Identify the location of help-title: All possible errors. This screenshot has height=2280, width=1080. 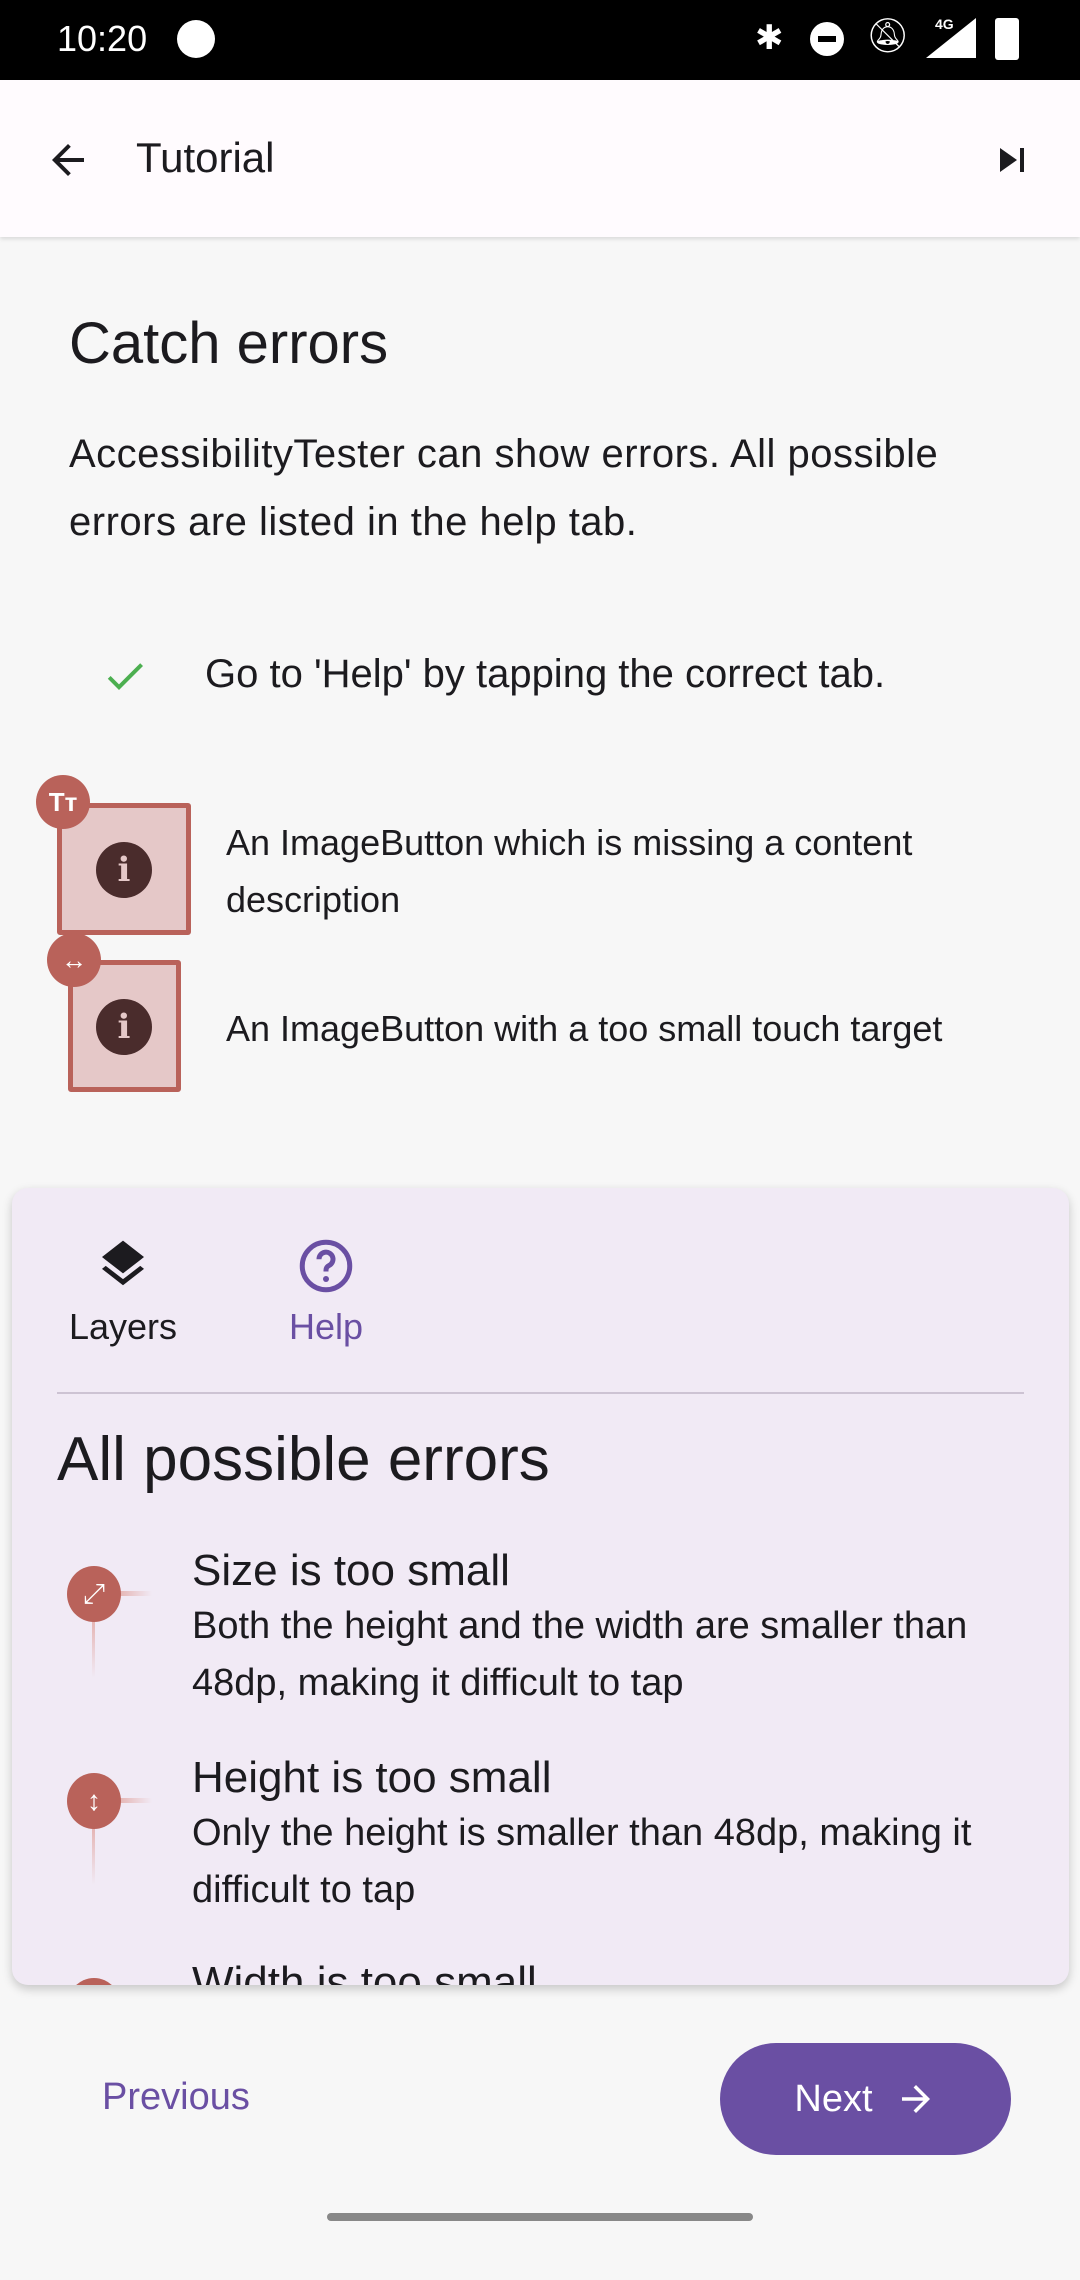
(303, 1459).